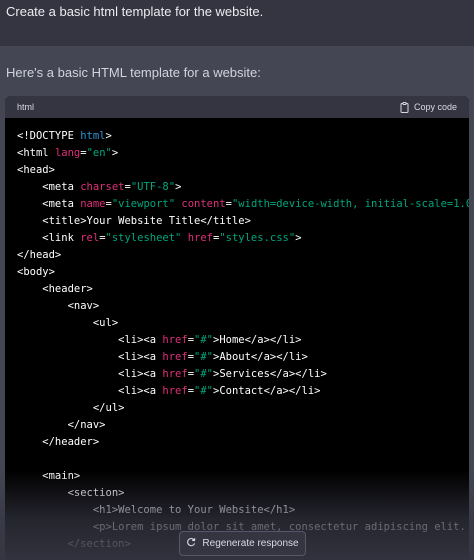  What do you see at coordinates (260, 357) in the screenshot?
I see `code-token: >About</a></li>` at bounding box center [260, 357].